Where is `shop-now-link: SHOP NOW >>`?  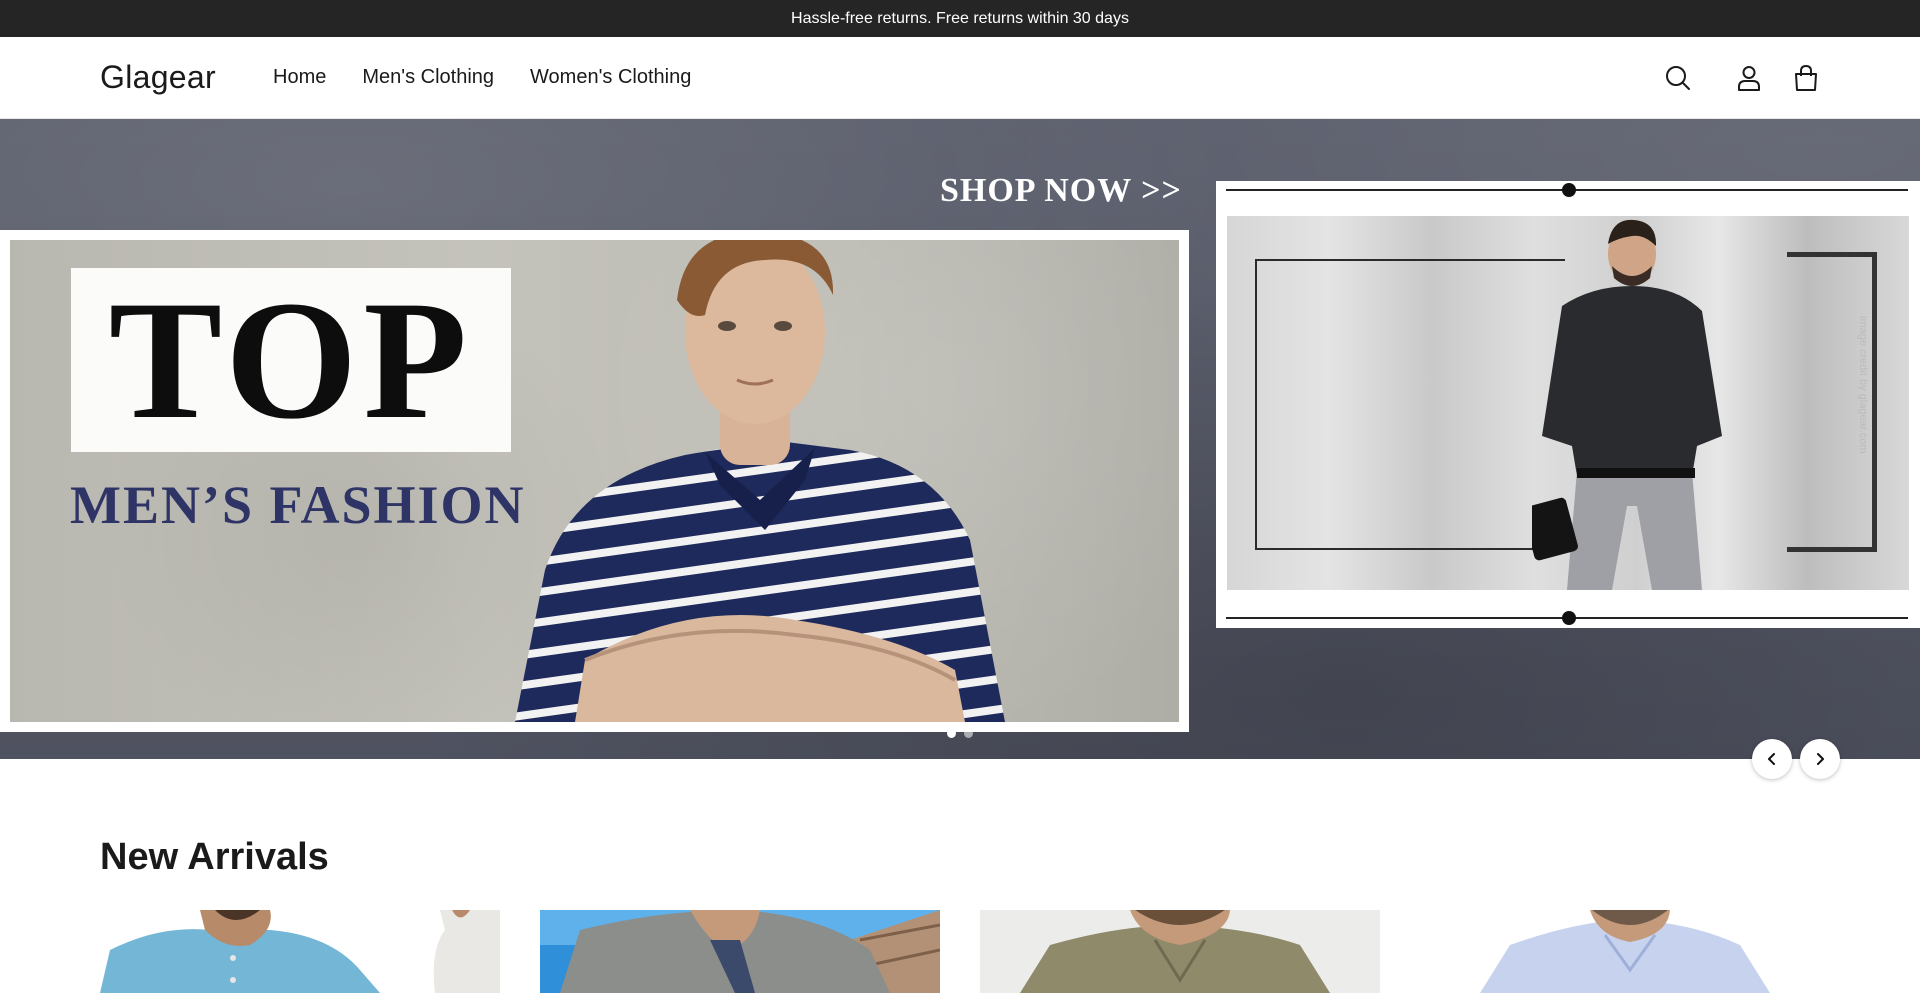
shop-now-link: SHOP NOW >> is located at coordinates (1061, 191).